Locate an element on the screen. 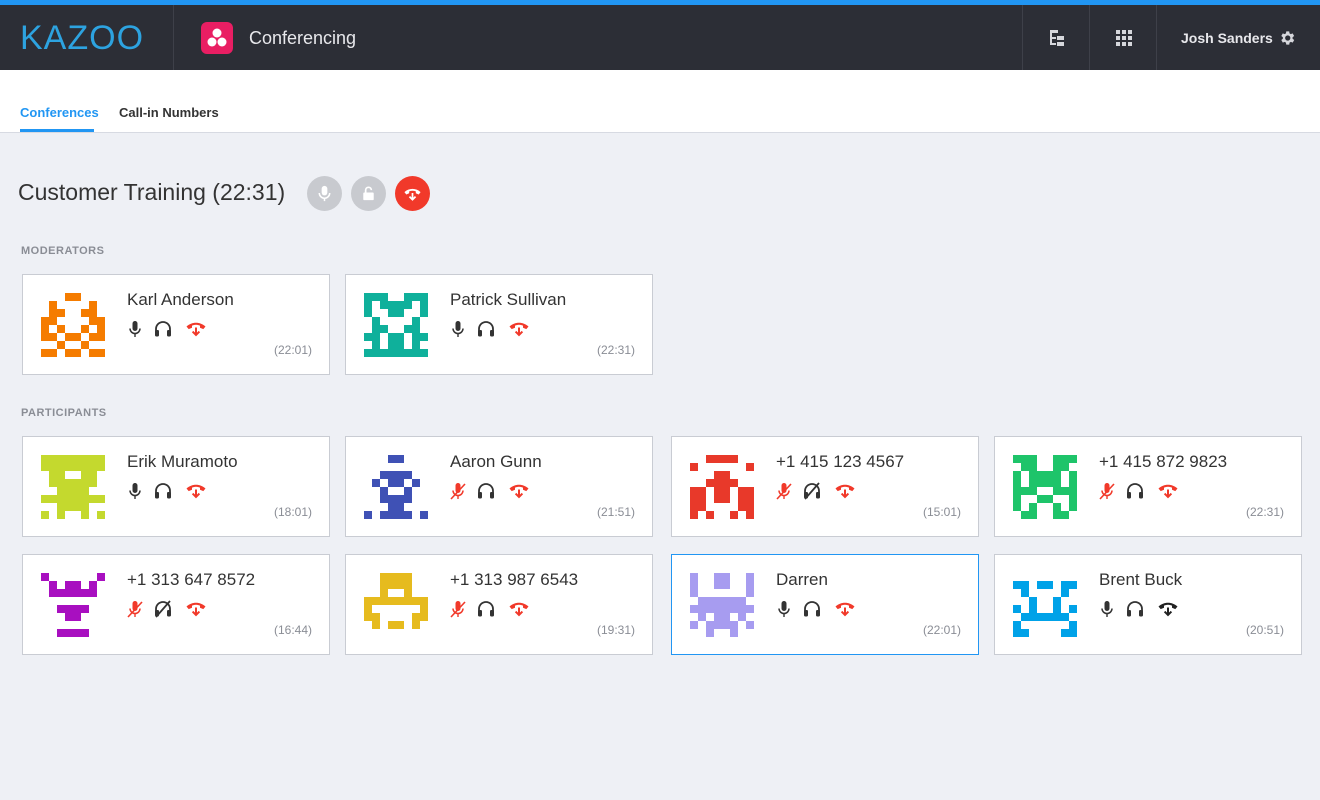 The width and height of the screenshot is (1320, 800). participant-card: +1 415 123 4567 (15:01) is located at coordinates (825, 486).